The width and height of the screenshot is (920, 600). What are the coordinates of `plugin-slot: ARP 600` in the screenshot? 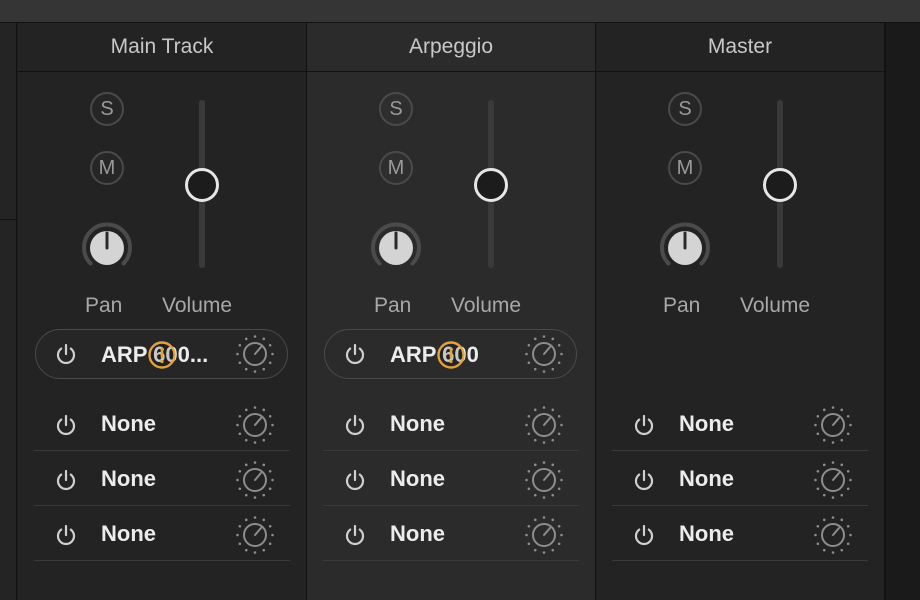 It's located at (450, 354).